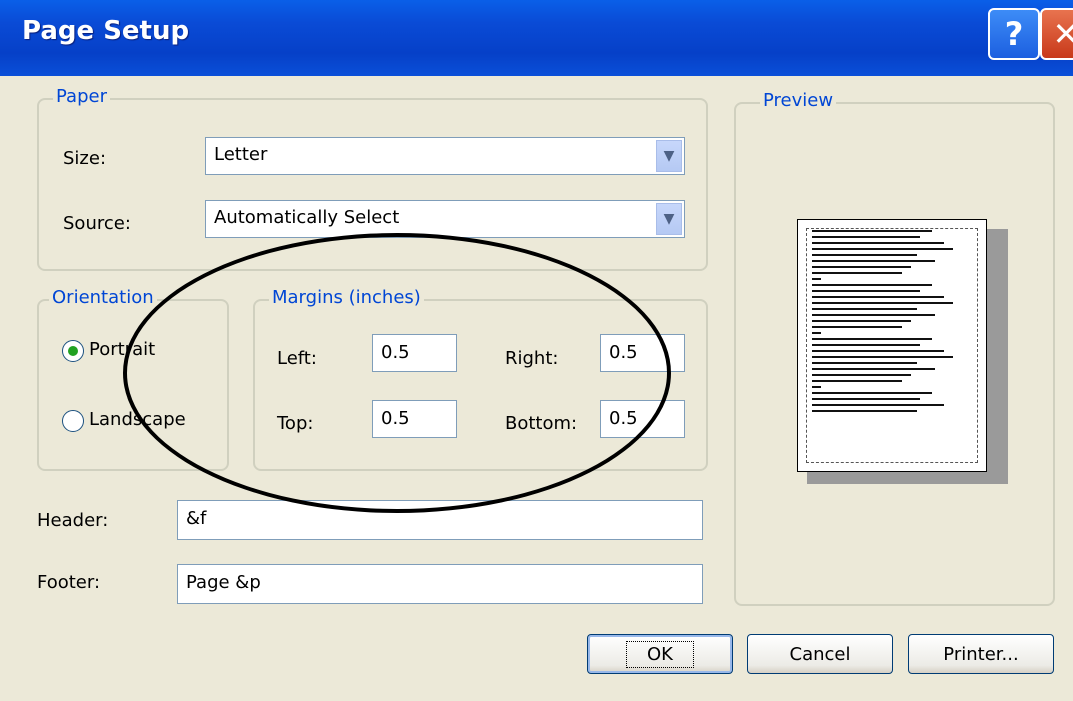 The image size is (1073, 701). What do you see at coordinates (81, 96) in the screenshot?
I see `paper-legend: Paper` at bounding box center [81, 96].